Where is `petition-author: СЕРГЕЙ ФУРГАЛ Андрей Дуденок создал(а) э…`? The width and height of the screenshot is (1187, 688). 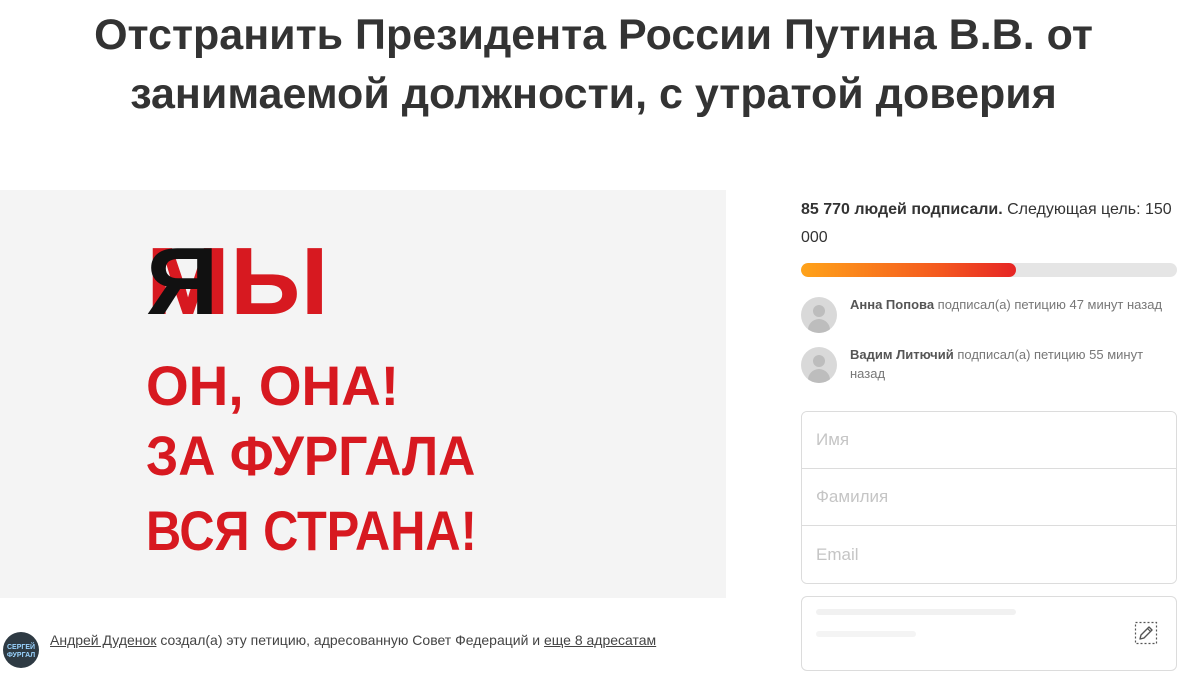 petition-author: СЕРГЕЙ ФУРГАЛ Андрей Дуденок создал(а) э… is located at coordinates (363, 654).